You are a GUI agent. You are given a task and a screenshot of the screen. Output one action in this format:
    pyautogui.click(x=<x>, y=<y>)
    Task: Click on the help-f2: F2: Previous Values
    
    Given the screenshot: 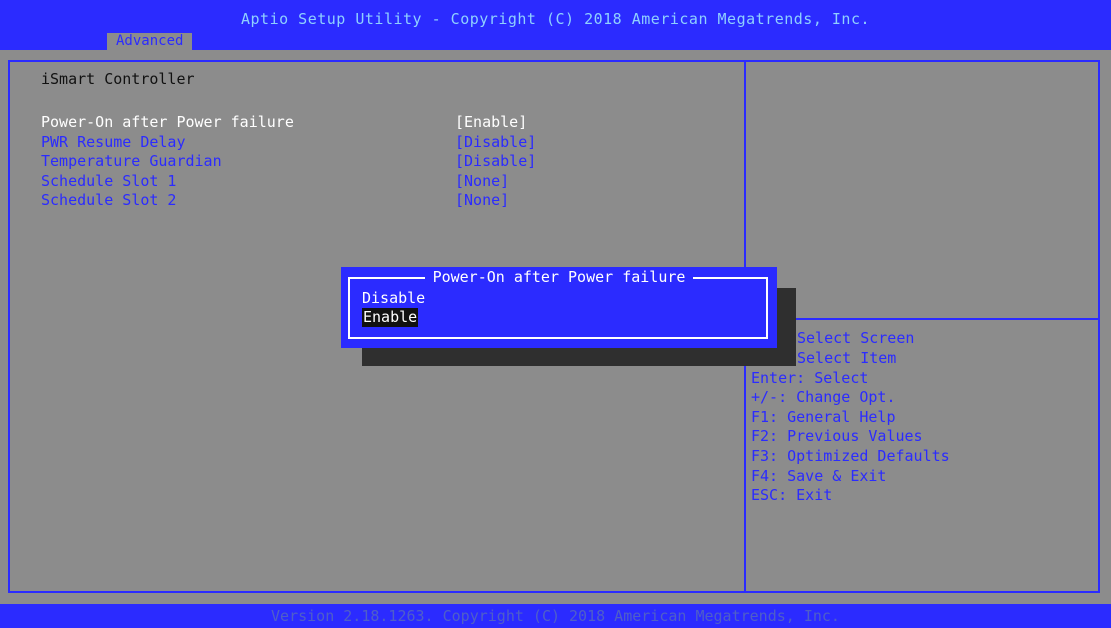 What is the action you would take?
    pyautogui.click(x=837, y=436)
    